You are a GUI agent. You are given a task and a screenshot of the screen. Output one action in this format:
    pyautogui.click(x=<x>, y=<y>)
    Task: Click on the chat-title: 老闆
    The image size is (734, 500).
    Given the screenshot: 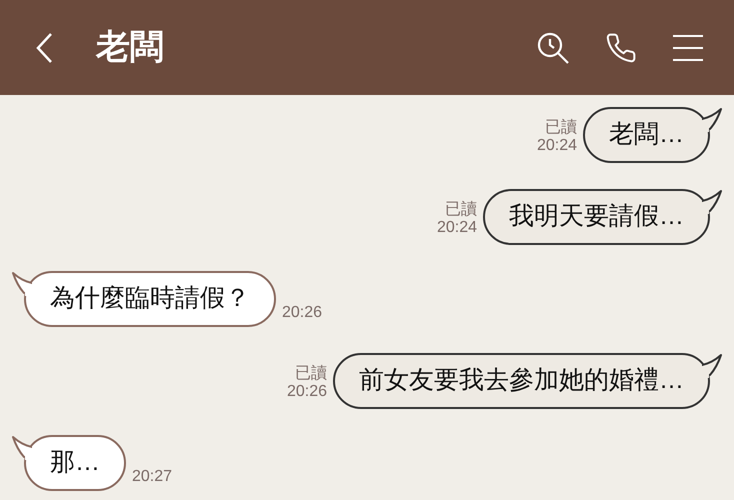 What is the action you would take?
    pyautogui.click(x=130, y=47)
    